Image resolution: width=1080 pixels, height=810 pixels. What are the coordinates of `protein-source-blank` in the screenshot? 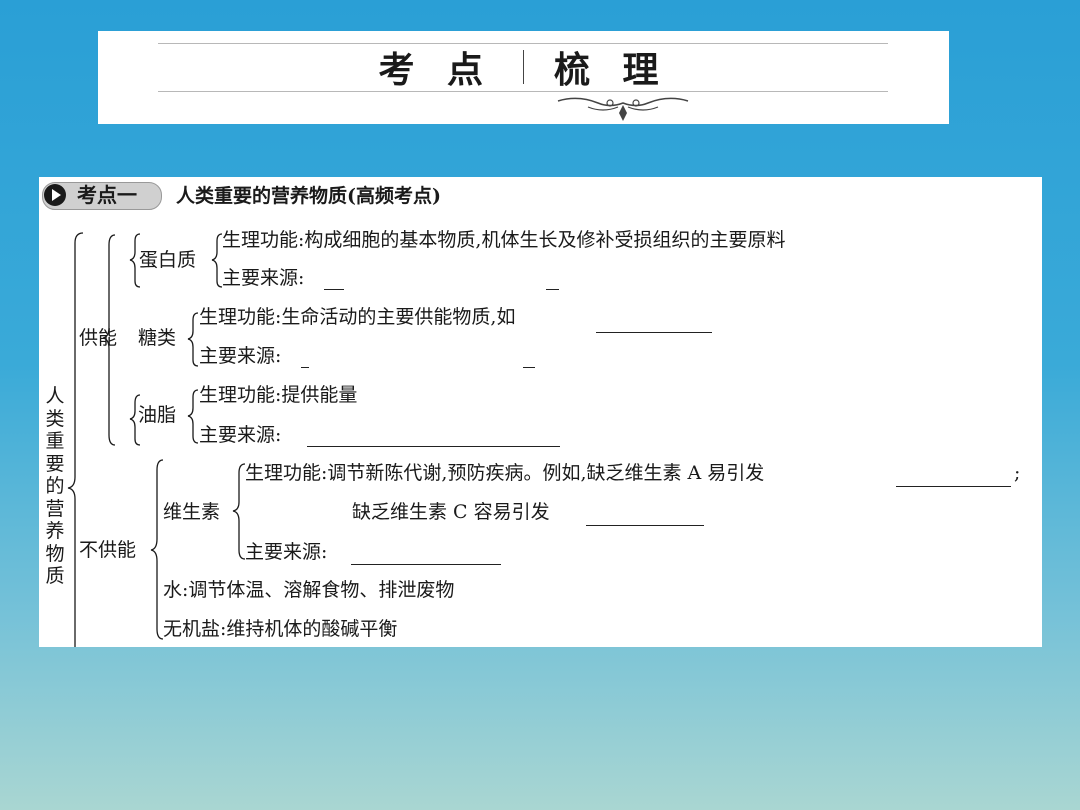 It's located at (334, 289).